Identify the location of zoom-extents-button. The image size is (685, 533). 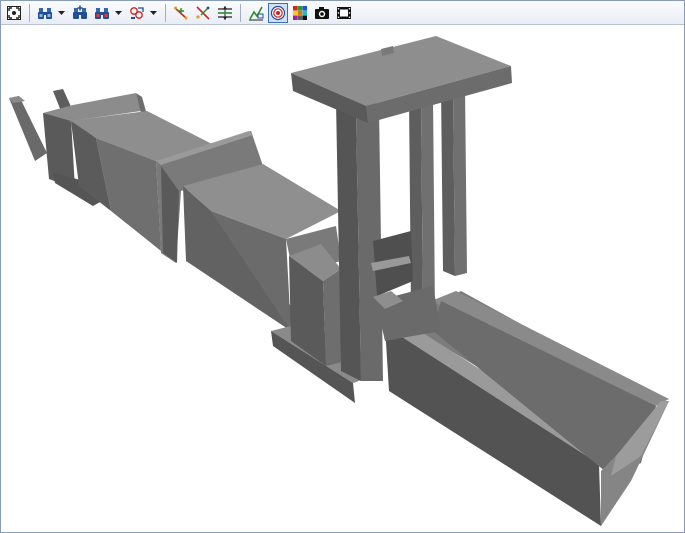
(14, 13).